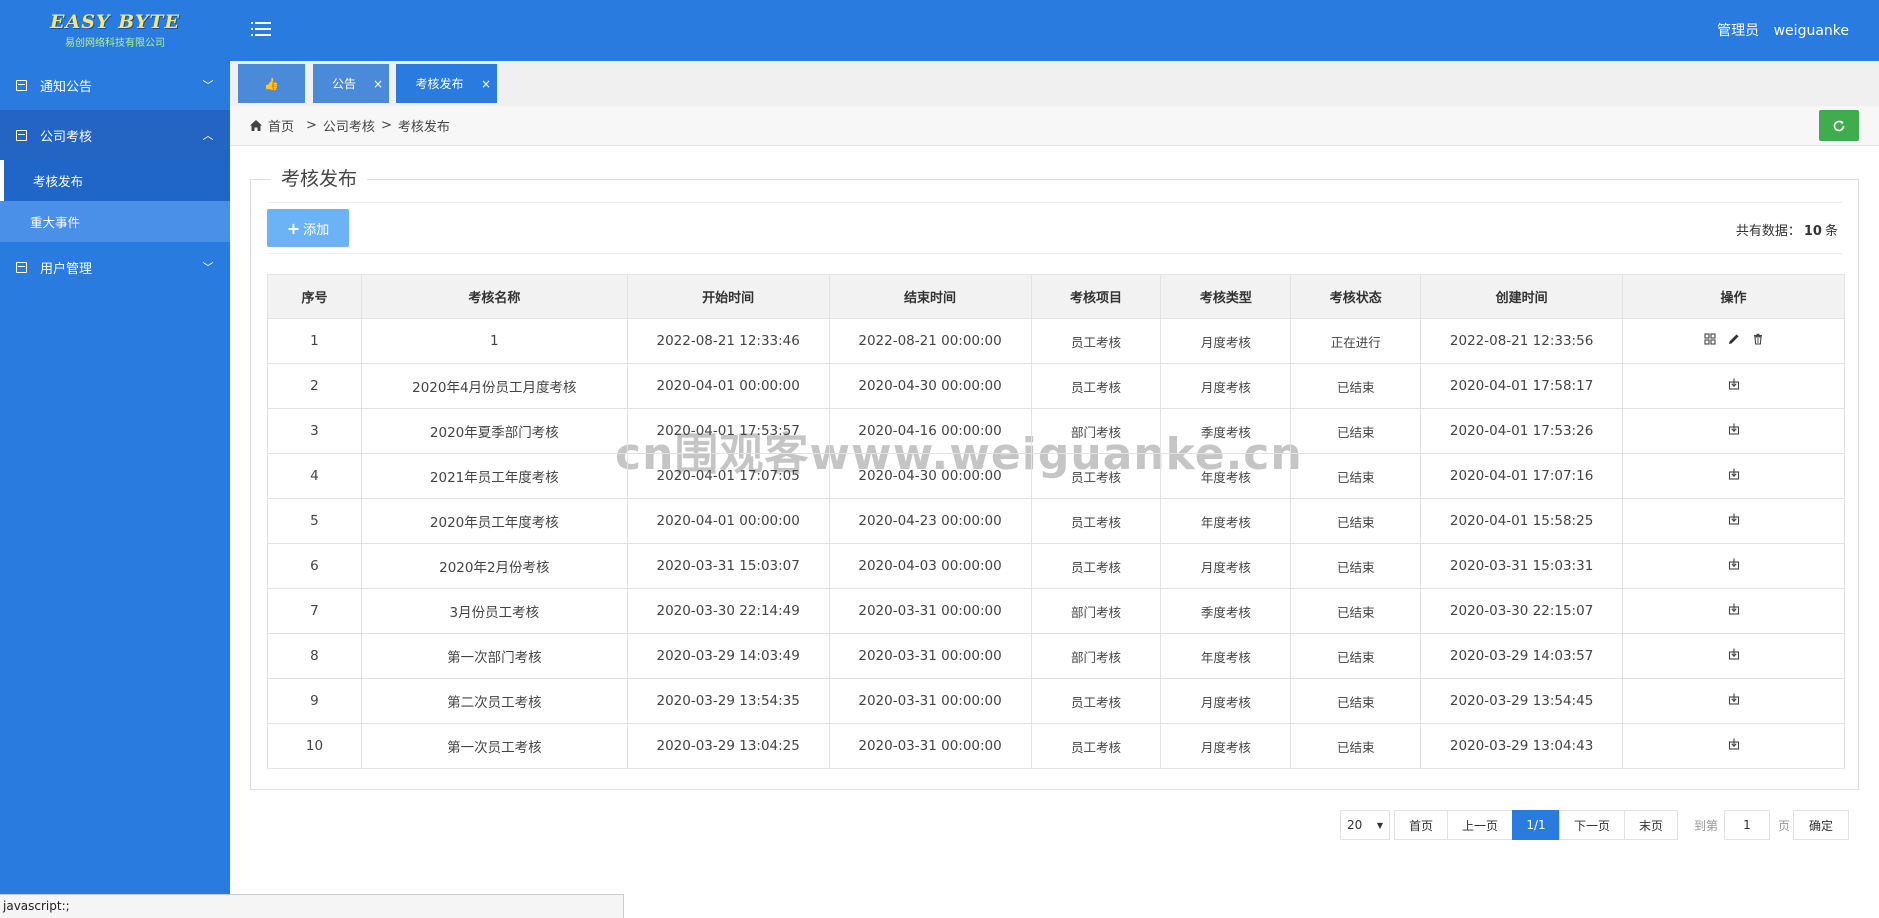  Describe the element at coordinates (1746, 825) in the screenshot. I see `goto-page-input: 1` at that location.